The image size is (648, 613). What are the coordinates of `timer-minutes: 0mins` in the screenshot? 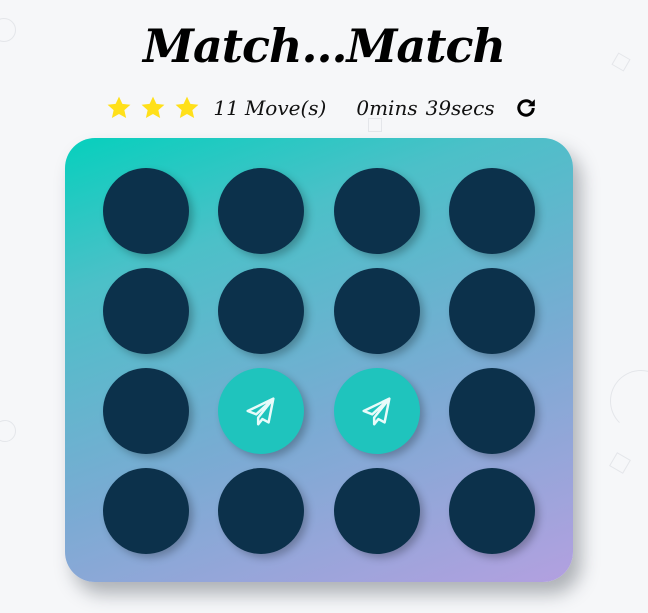 It's located at (387, 108).